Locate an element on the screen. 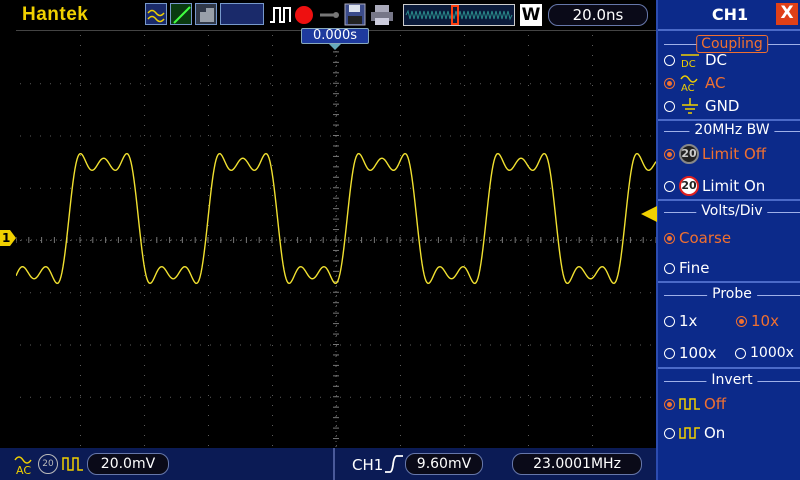  inverted-pulse-icon is located at coordinates (690, 433).